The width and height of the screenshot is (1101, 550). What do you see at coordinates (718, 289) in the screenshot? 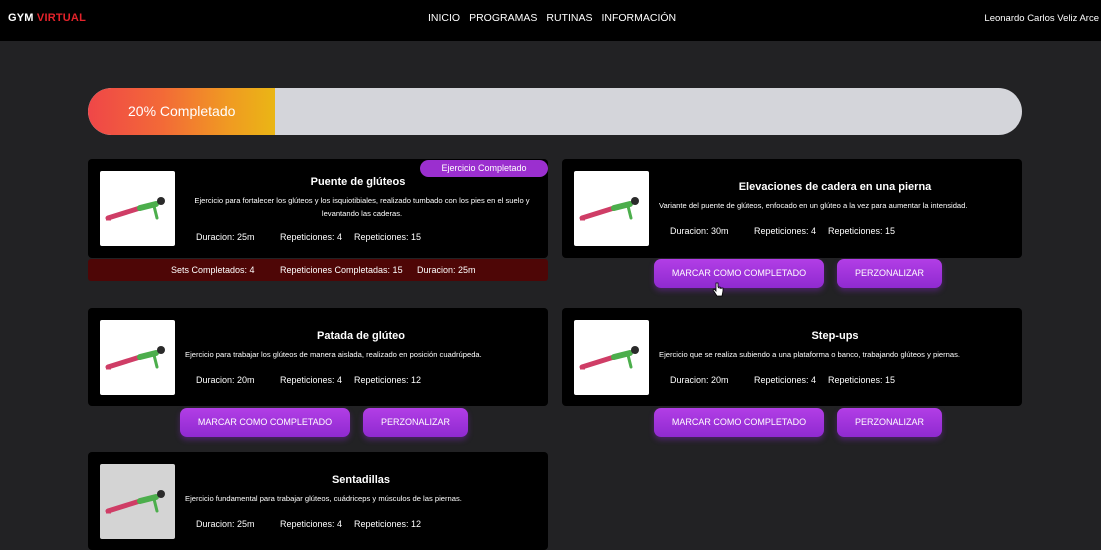
I see `hand-cursor-icon` at bounding box center [718, 289].